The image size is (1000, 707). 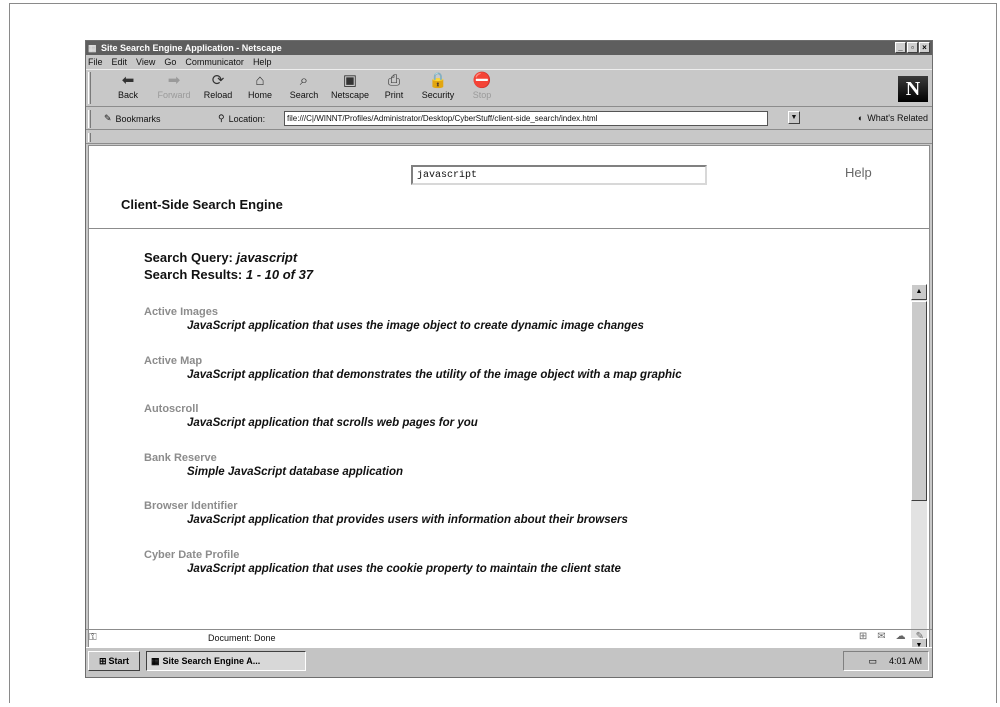 I want to click on scroll-up-button: ▲, so click(x=919, y=292).